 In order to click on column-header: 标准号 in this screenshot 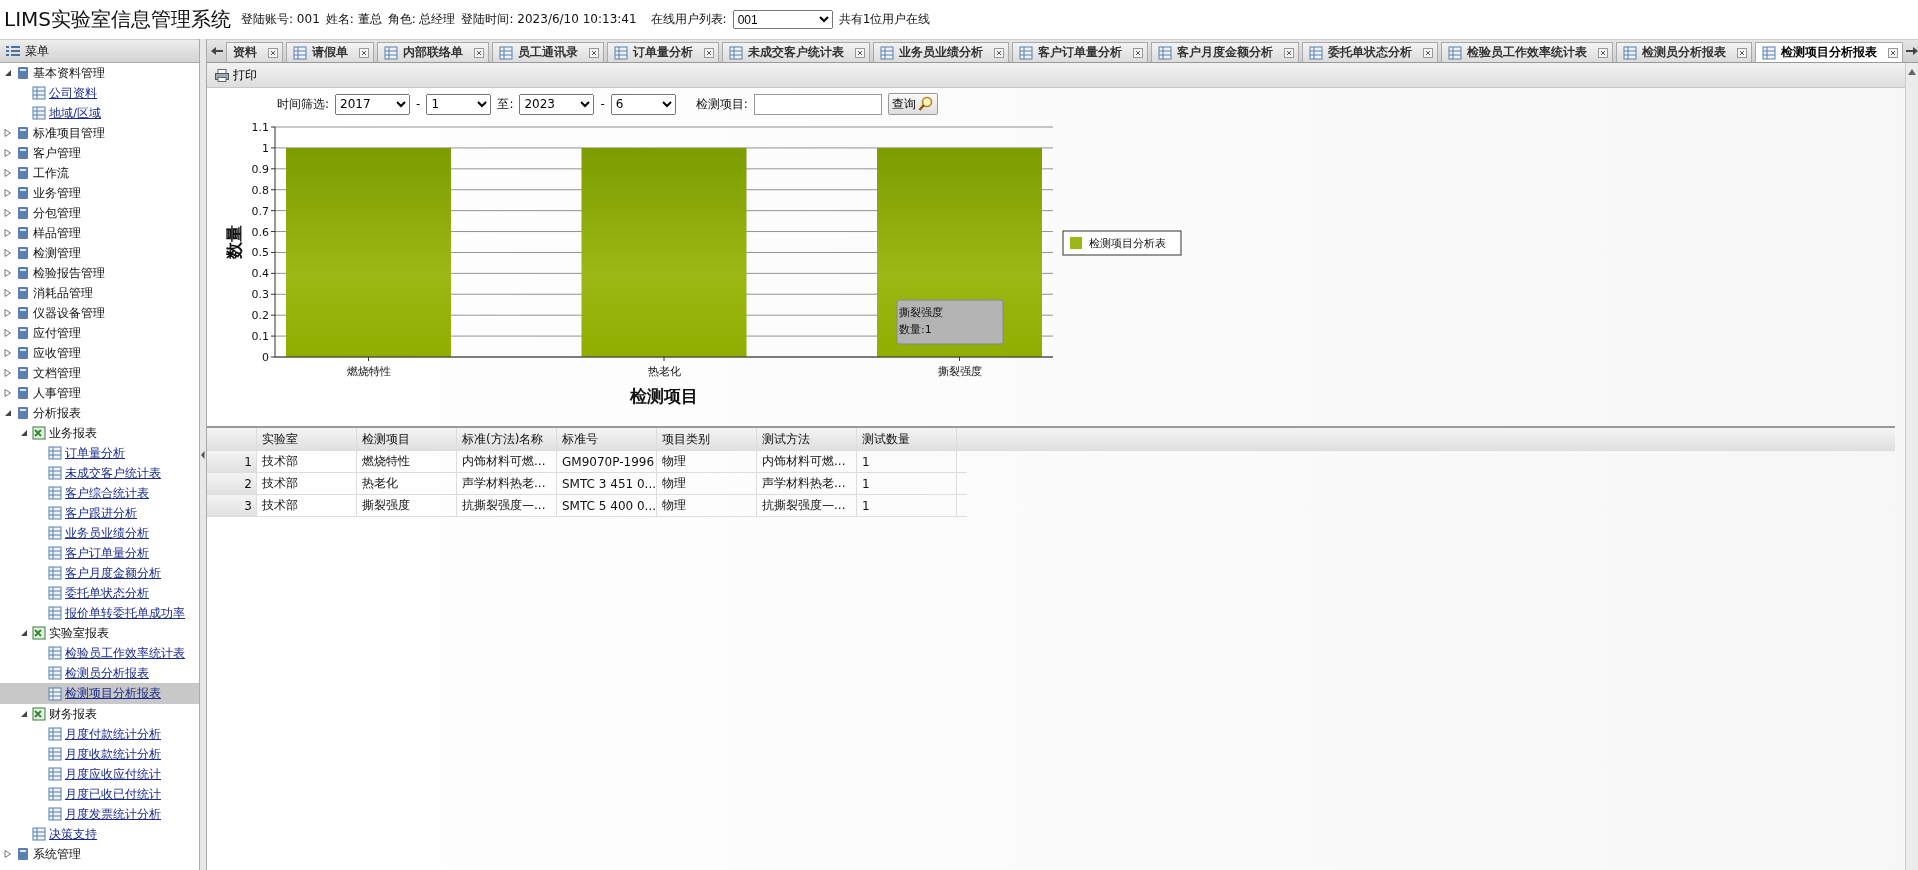, I will do `click(607, 439)`.